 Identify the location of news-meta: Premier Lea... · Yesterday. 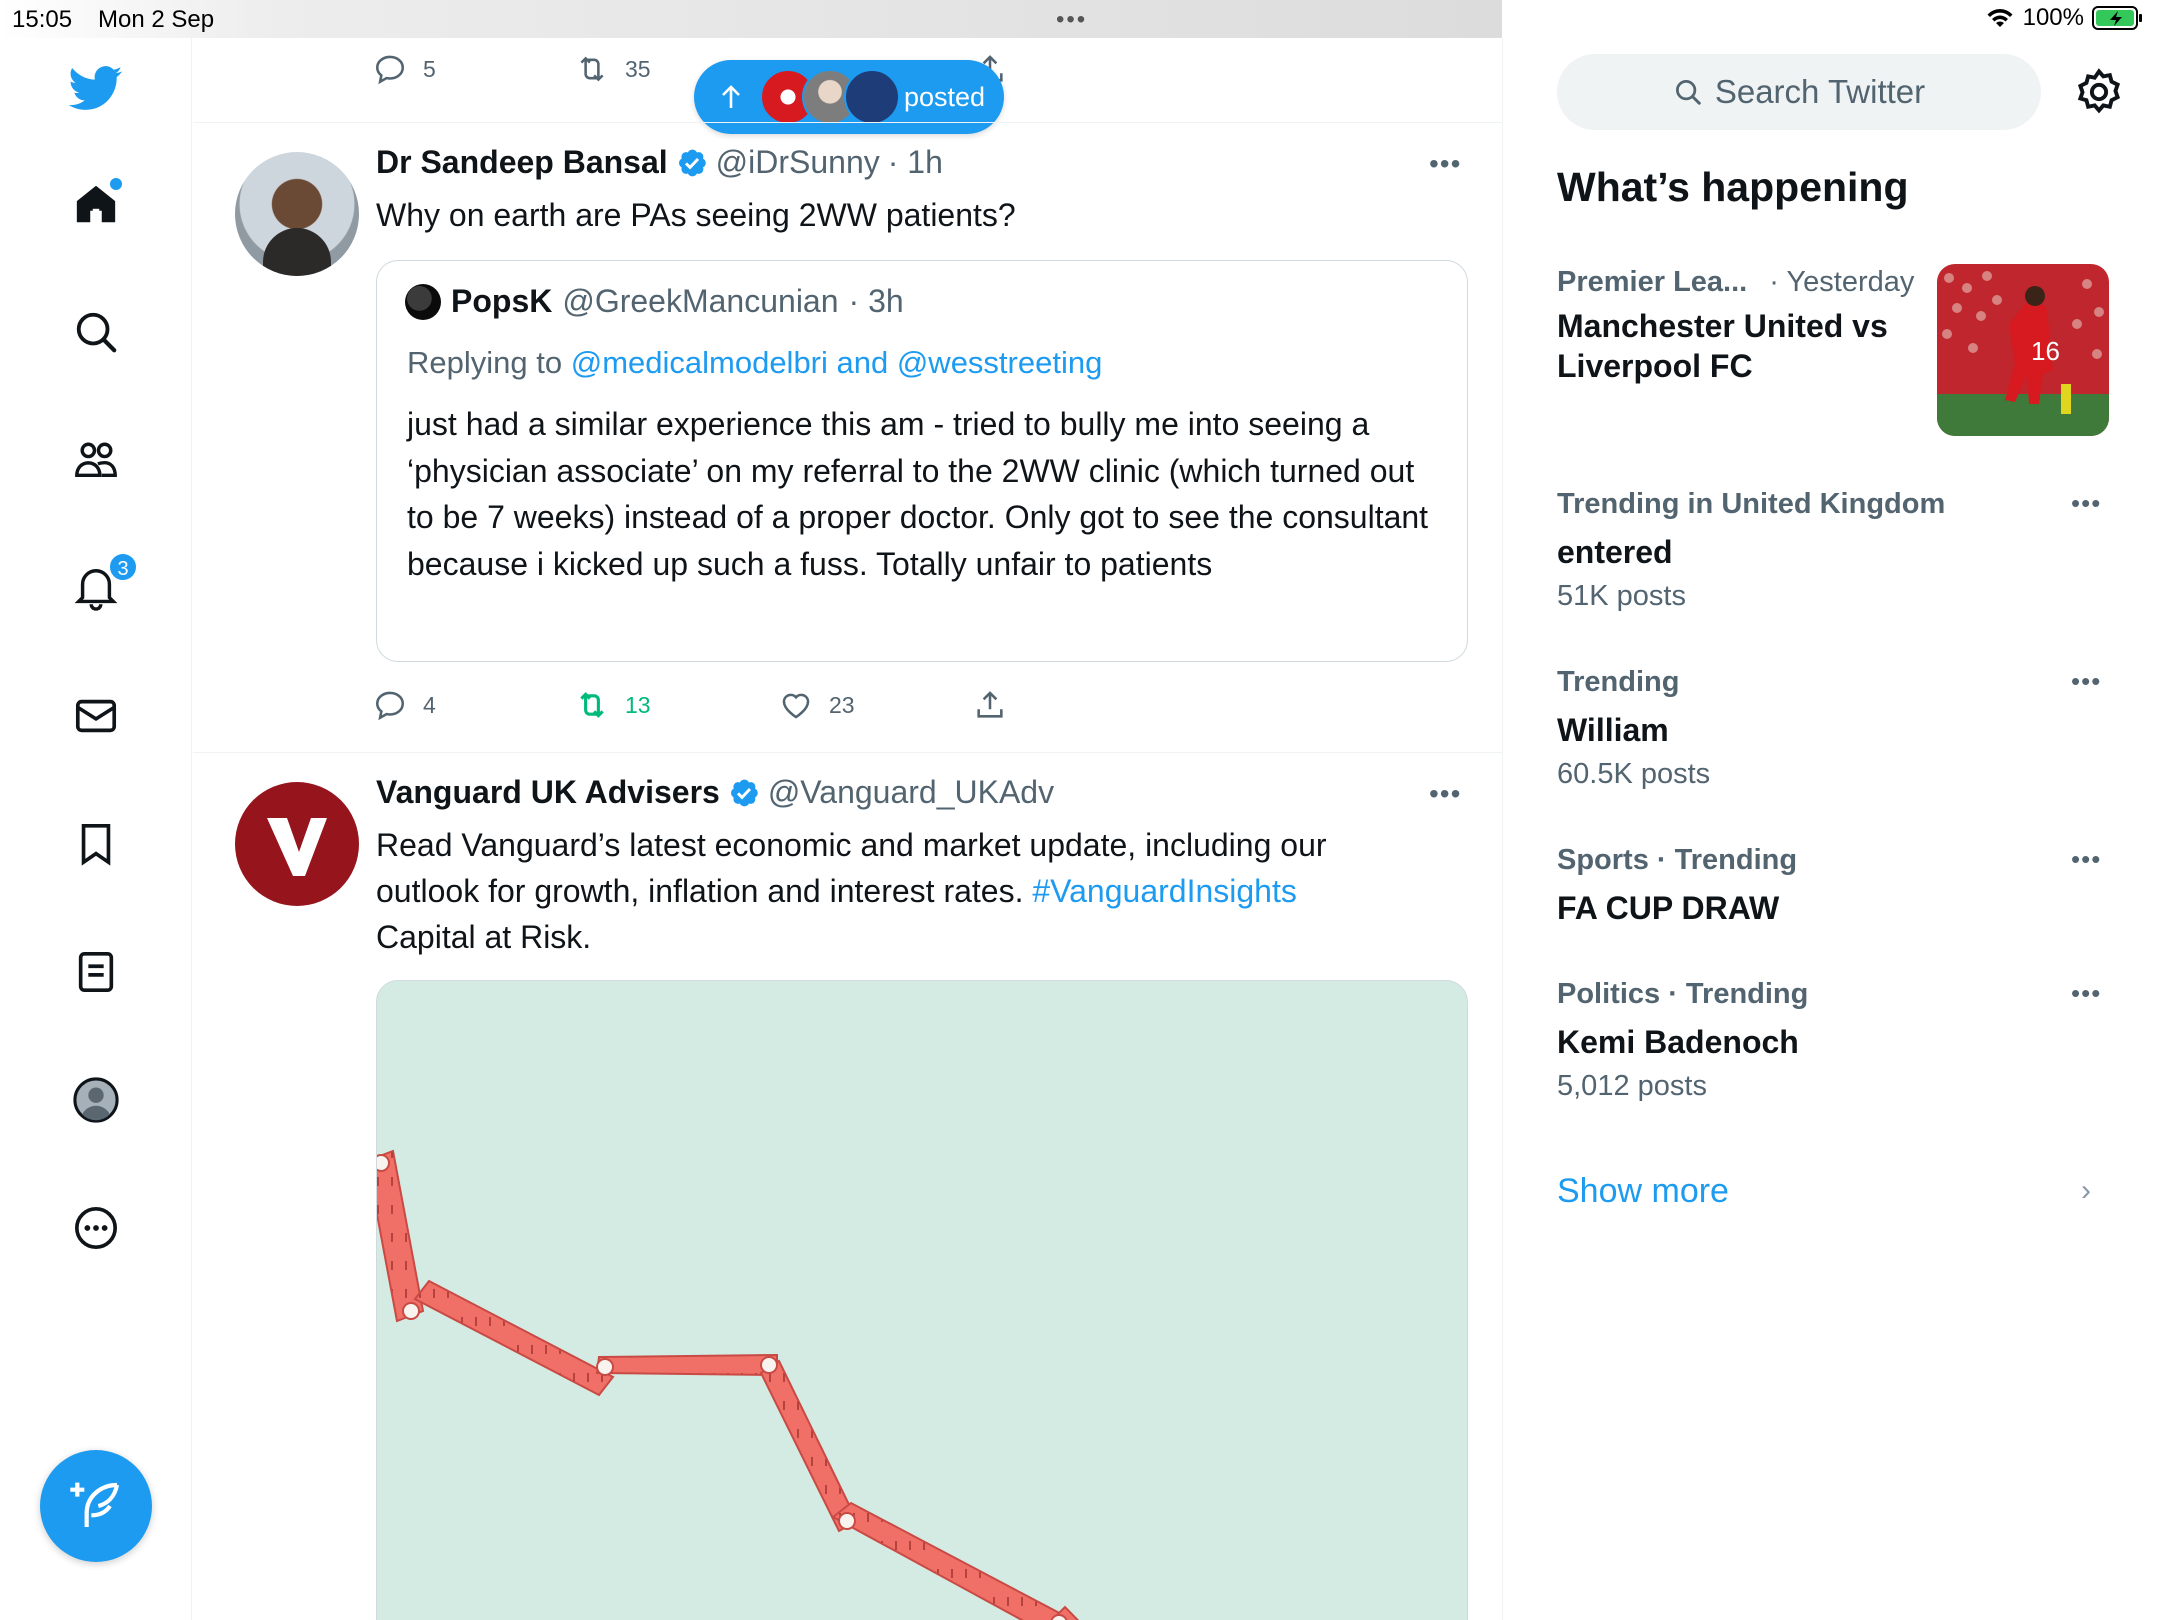
(1735, 282).